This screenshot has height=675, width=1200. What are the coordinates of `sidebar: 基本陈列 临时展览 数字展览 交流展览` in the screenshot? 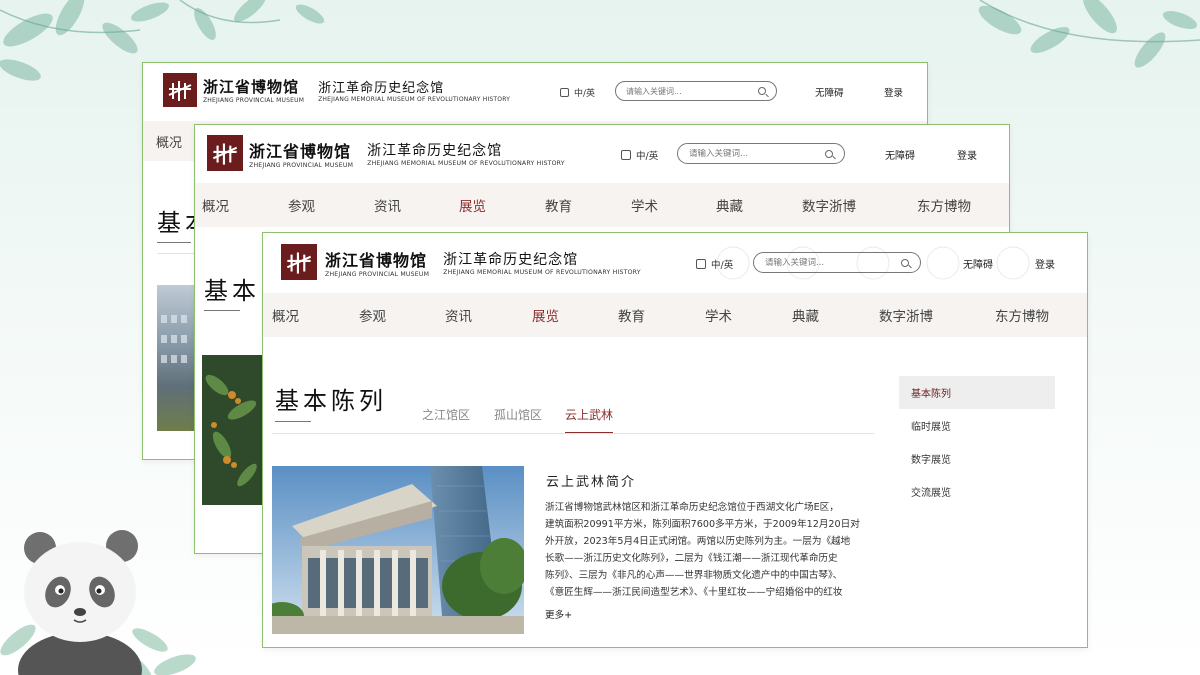 It's located at (977, 442).